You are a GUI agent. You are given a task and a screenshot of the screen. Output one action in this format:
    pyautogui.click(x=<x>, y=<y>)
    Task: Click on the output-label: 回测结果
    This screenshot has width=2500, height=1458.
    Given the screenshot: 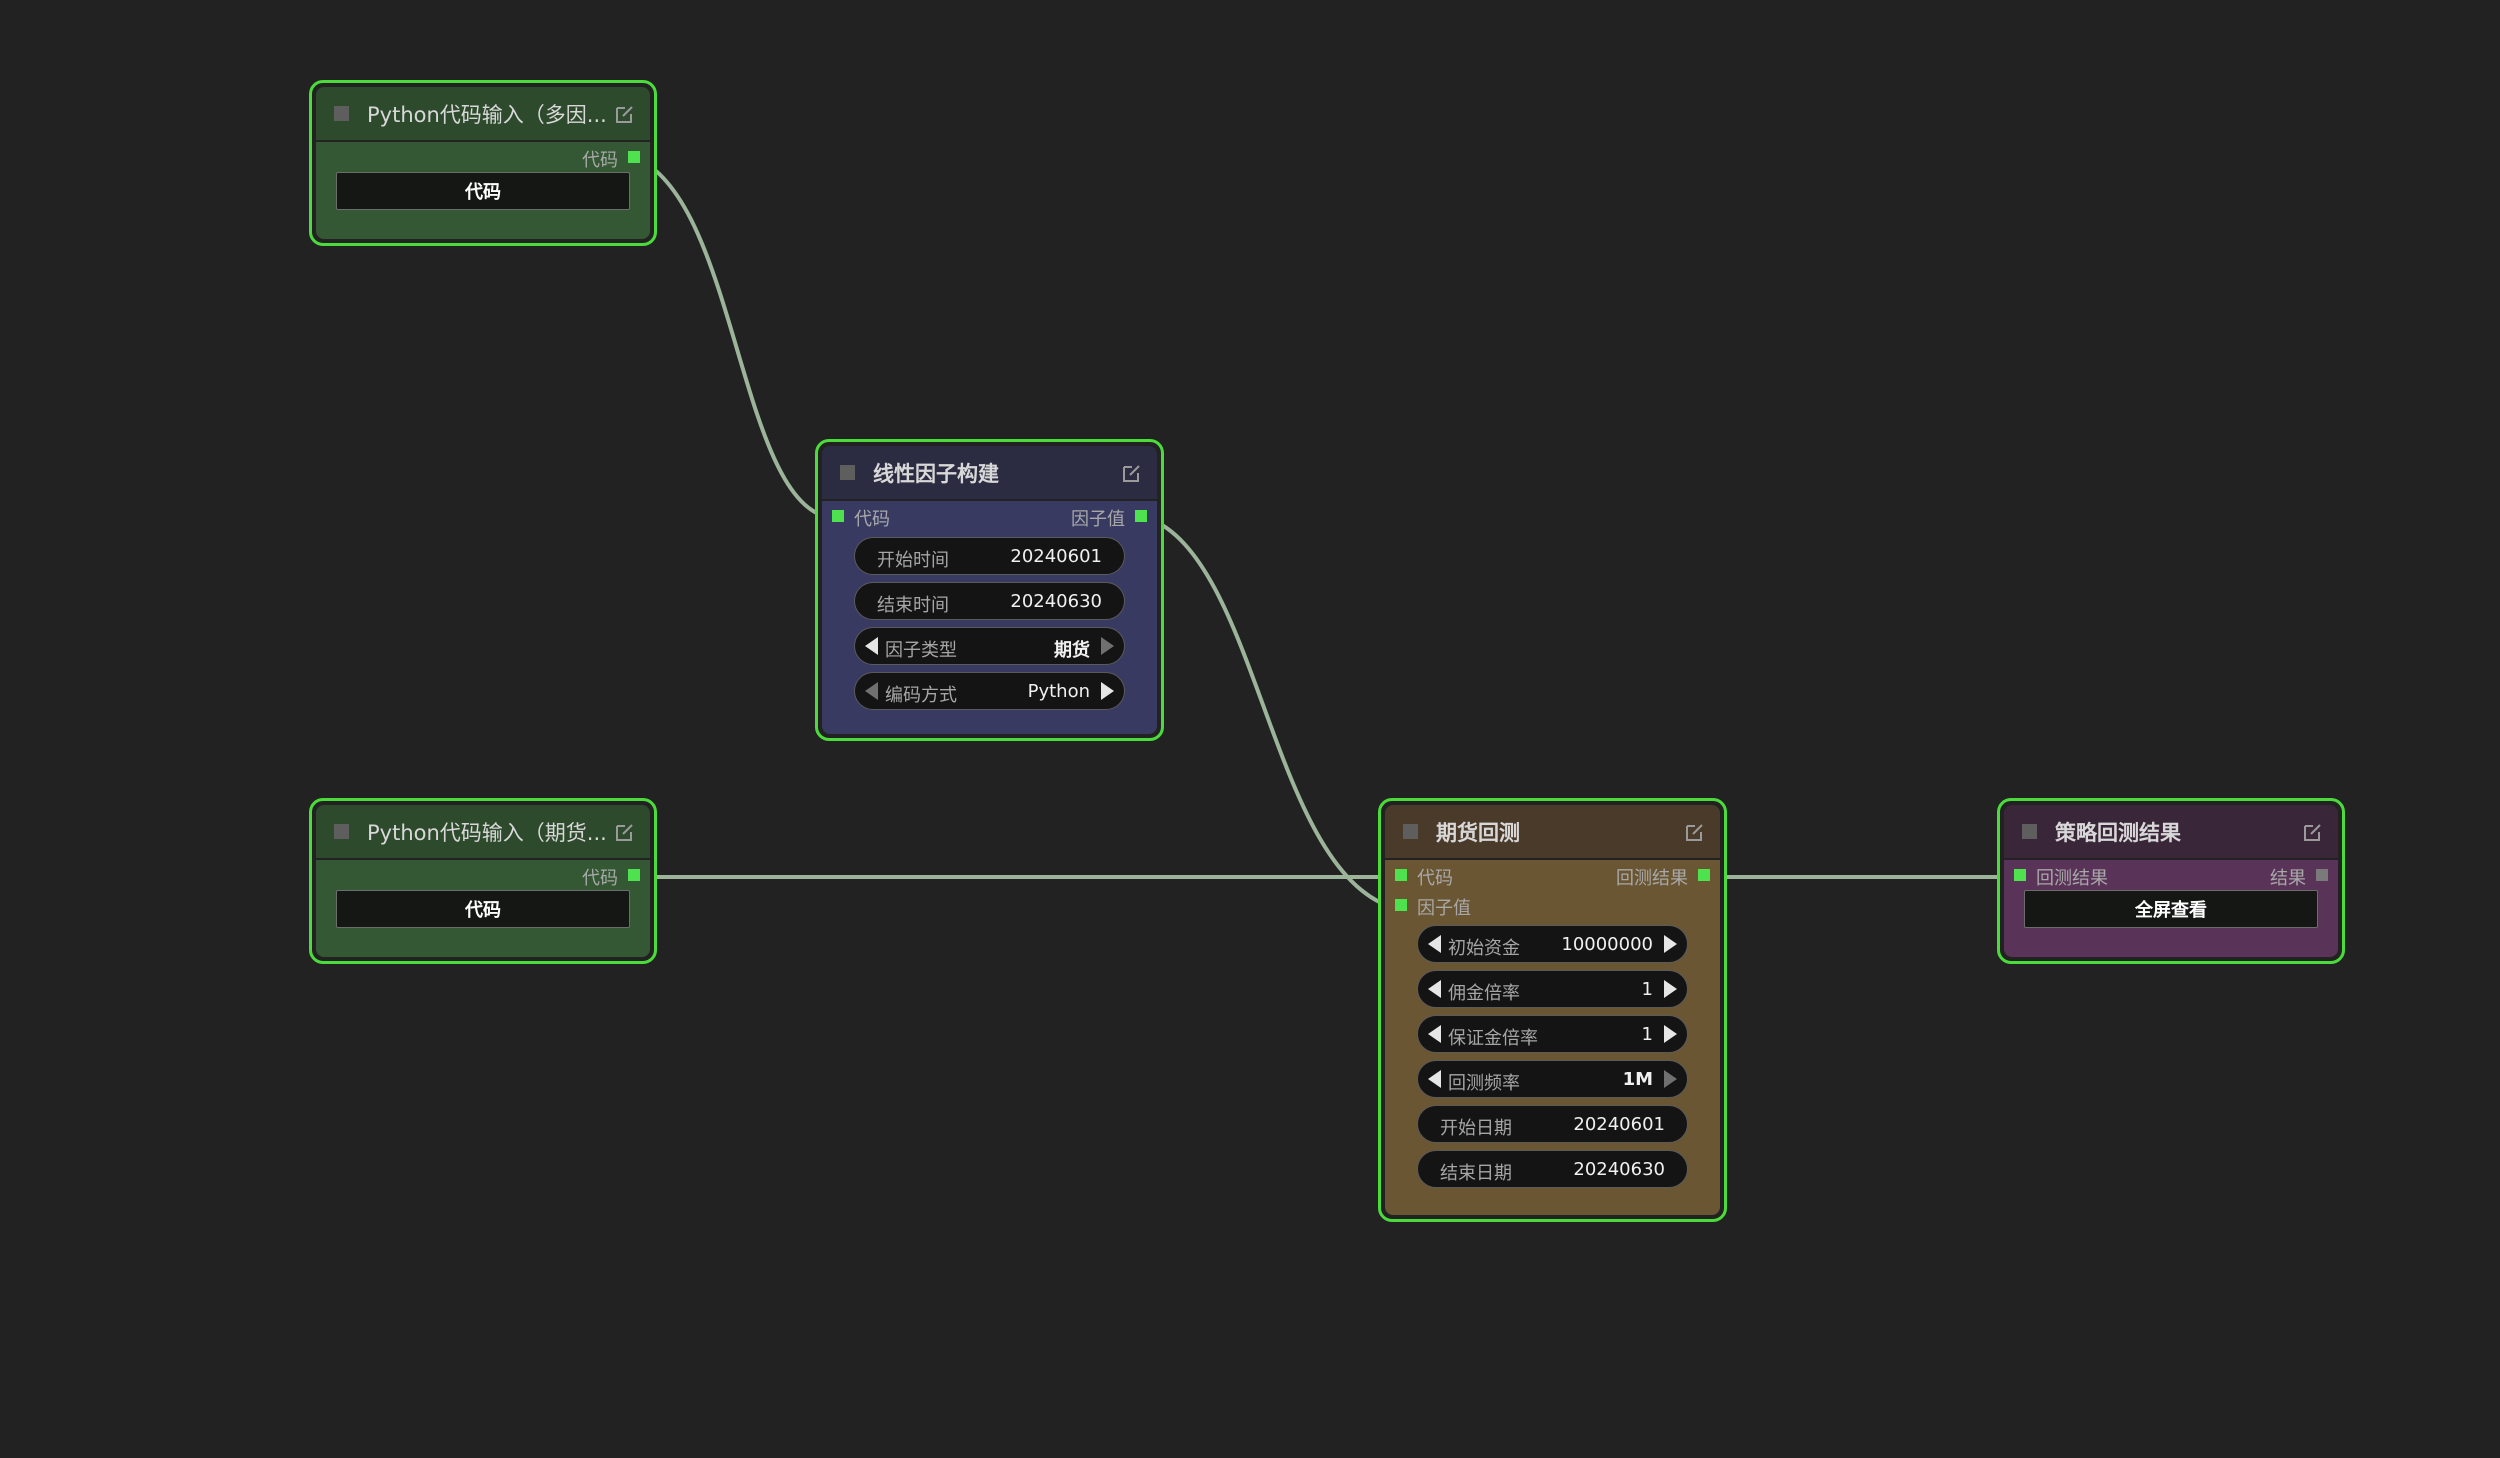 What is the action you would take?
    pyautogui.click(x=1652, y=878)
    